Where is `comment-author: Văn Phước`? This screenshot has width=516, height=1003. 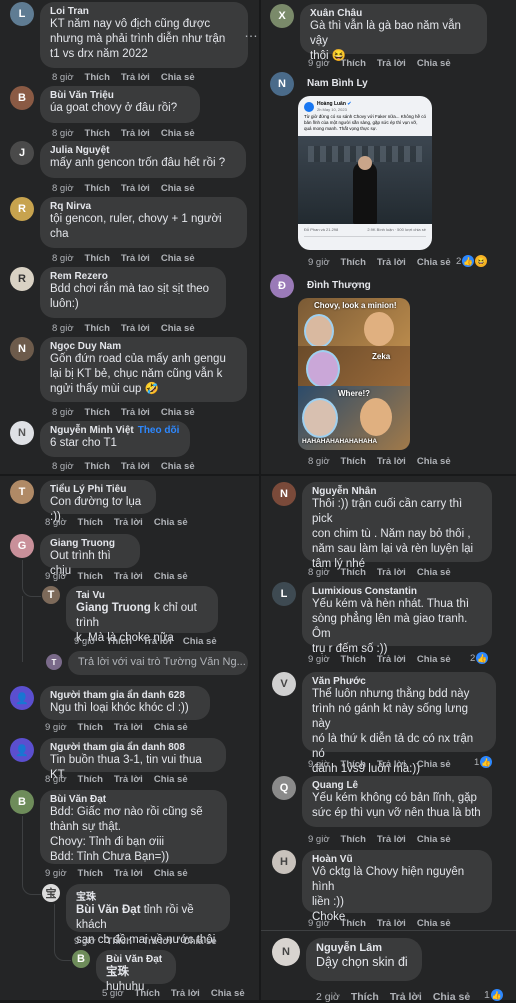 comment-author: Văn Phước is located at coordinates (399, 681).